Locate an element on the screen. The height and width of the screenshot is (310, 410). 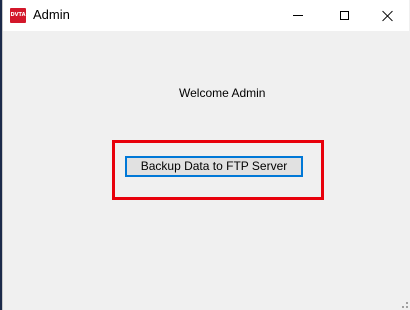
close-button is located at coordinates (387, 15).